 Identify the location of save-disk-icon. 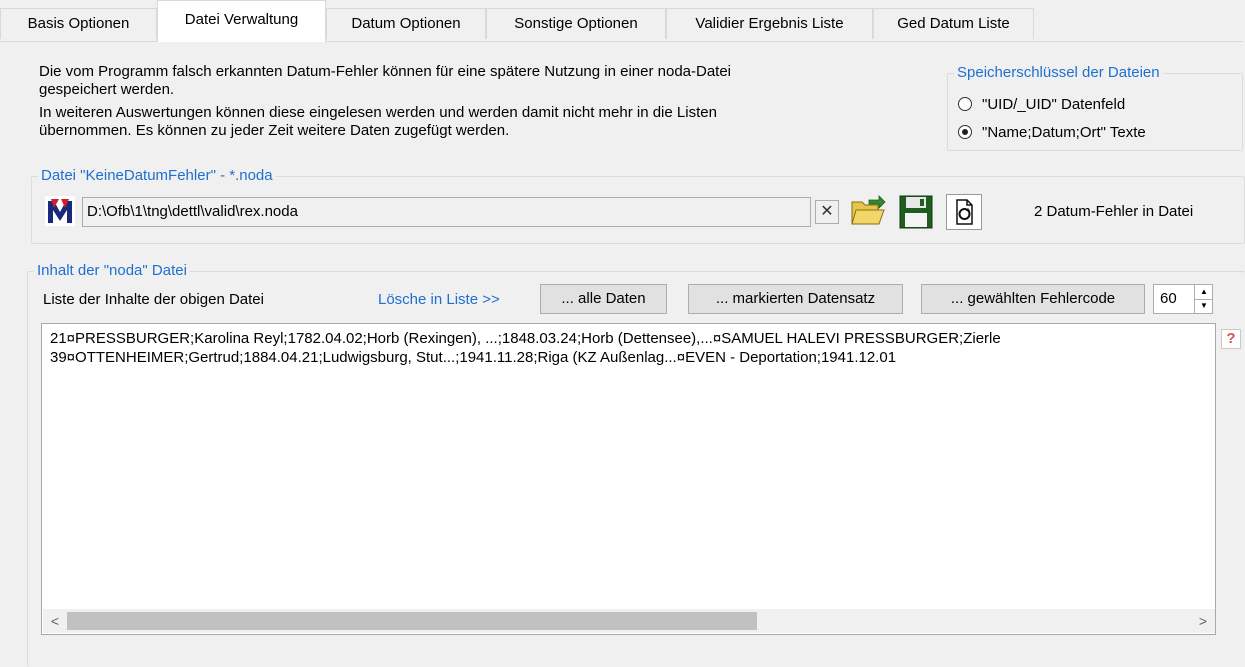
(916, 212).